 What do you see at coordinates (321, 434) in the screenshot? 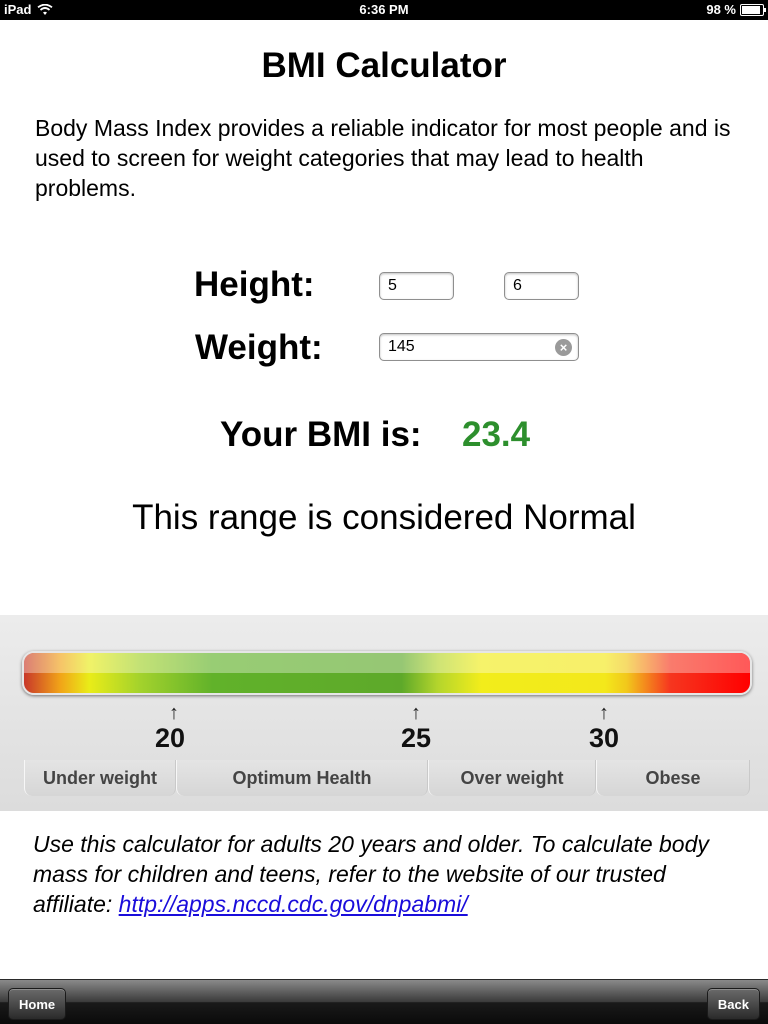
I see `bmi-result-label: Your BMI is:` at bounding box center [321, 434].